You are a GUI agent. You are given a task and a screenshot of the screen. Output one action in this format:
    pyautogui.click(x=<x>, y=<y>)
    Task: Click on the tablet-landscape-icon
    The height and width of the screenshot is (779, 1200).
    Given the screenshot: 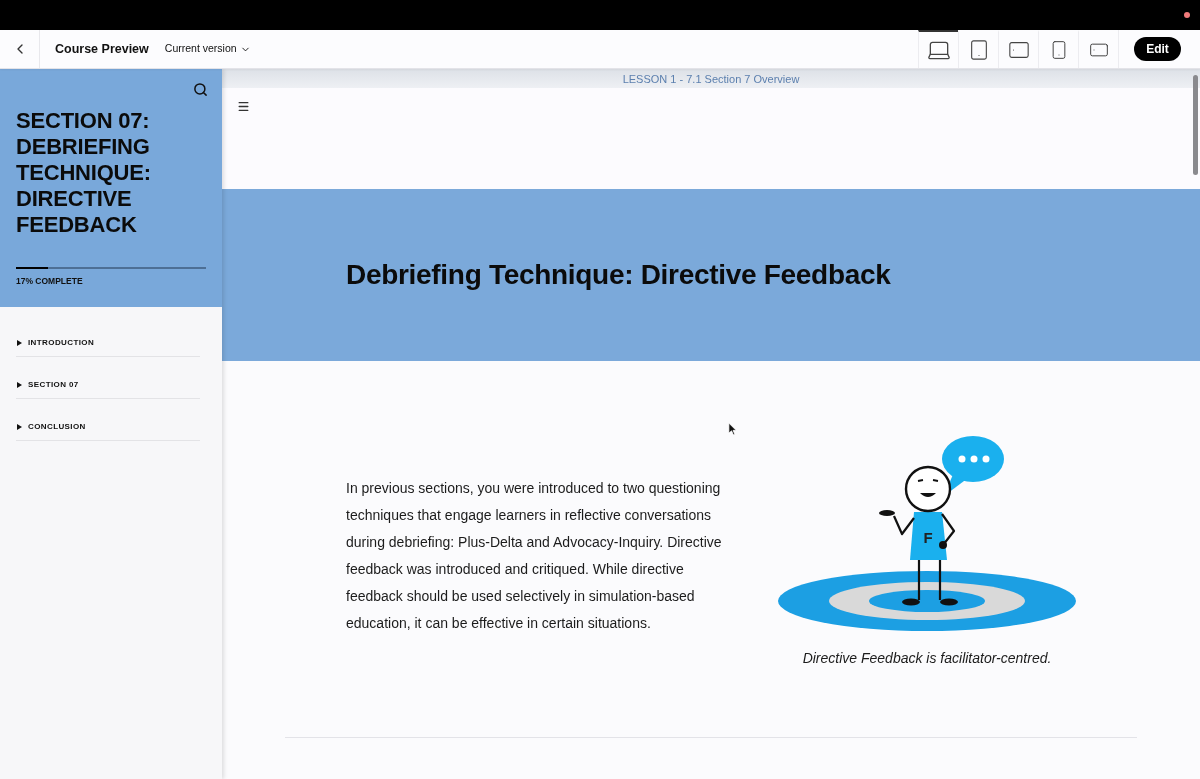 What is the action you would take?
    pyautogui.click(x=1018, y=50)
    